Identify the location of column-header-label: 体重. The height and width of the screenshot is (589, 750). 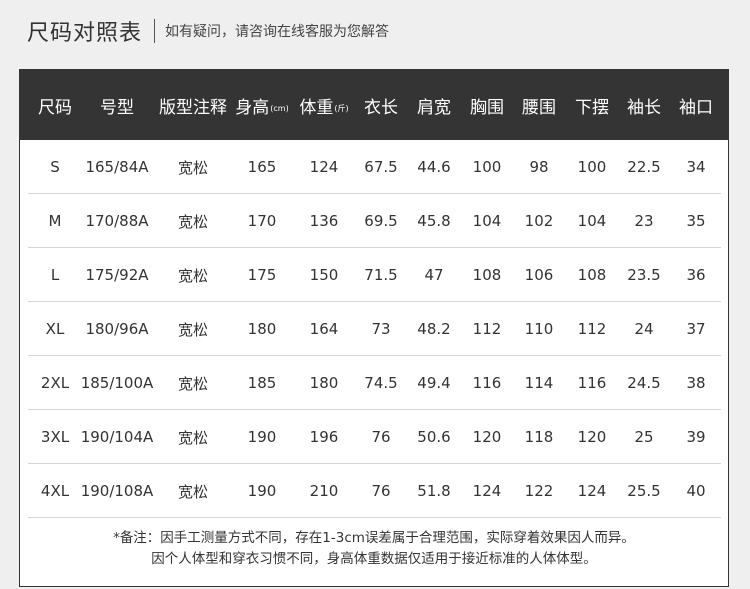
(316, 107).